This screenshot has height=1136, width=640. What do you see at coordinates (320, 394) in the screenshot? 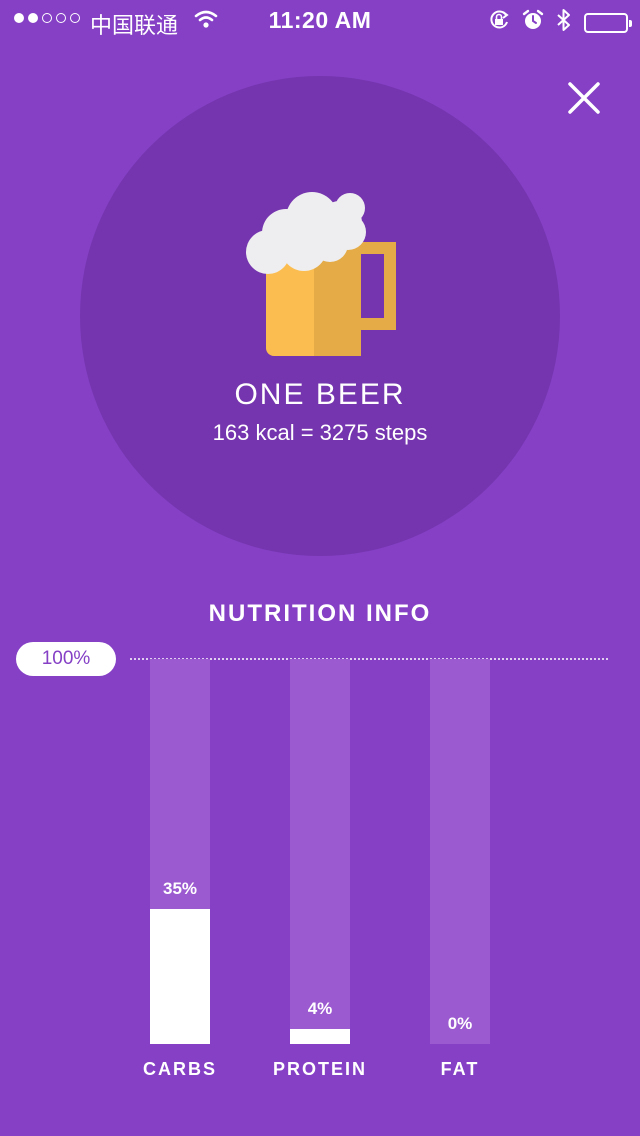
I see `item-title: ONE BEER` at bounding box center [320, 394].